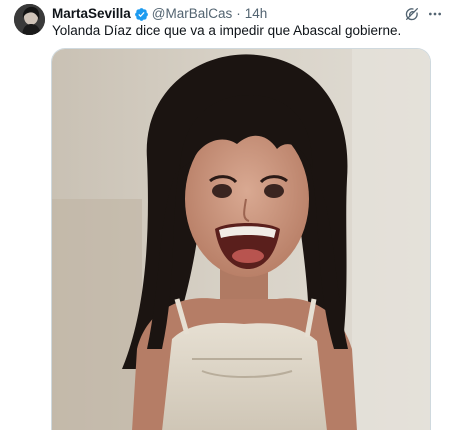  What do you see at coordinates (192, 14) in the screenshot?
I see `author-handle: @MarBalCas` at bounding box center [192, 14].